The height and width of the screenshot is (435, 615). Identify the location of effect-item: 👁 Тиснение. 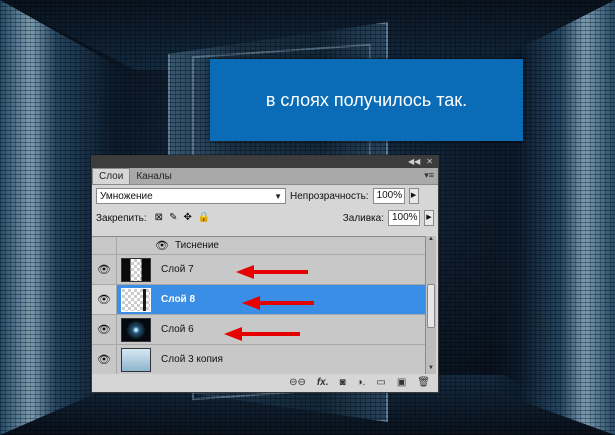
(187, 245).